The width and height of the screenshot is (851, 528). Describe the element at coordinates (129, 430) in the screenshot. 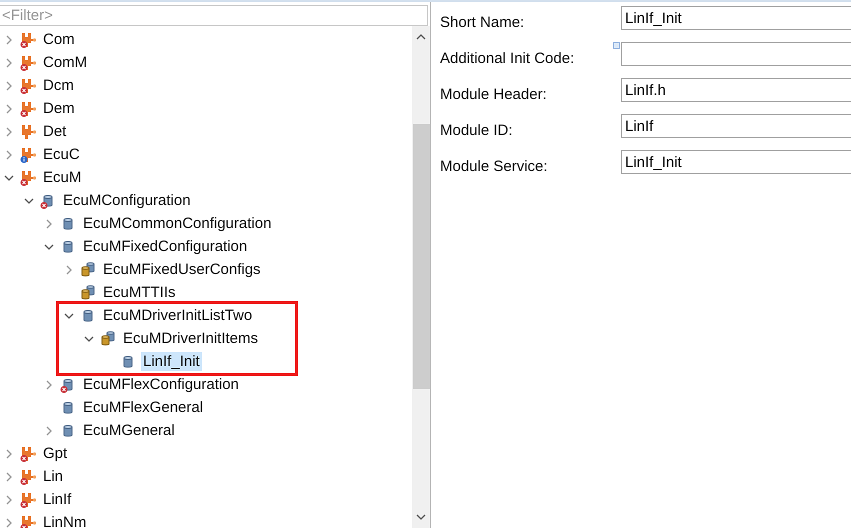

I see `tree-item: EcuMGeneral` at that location.